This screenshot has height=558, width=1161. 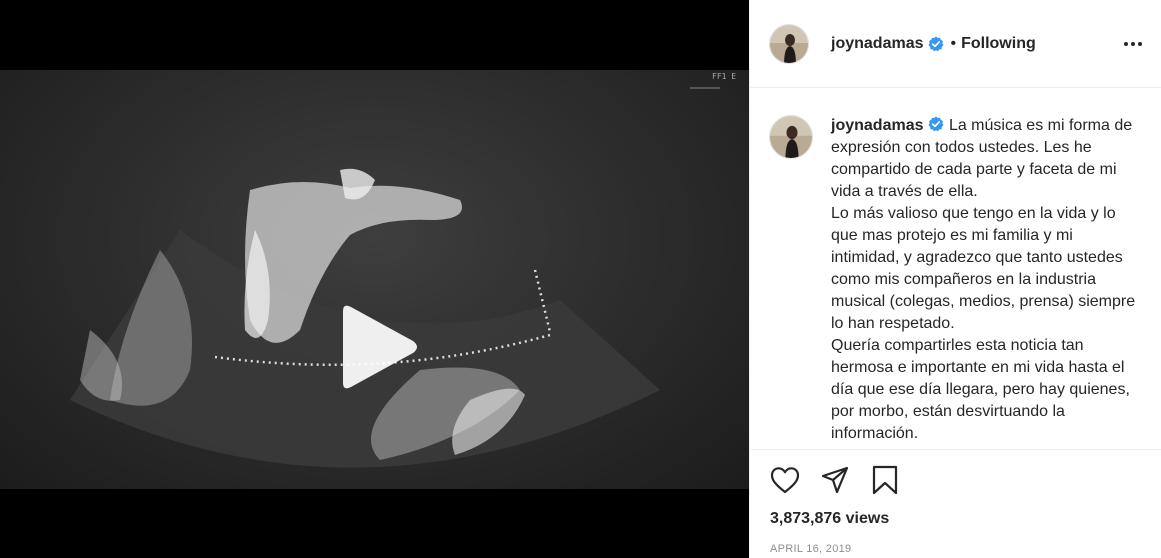 I want to click on post-actions-area: 3,873,876 views APRIL 16, 2019, so click(x=955, y=503).